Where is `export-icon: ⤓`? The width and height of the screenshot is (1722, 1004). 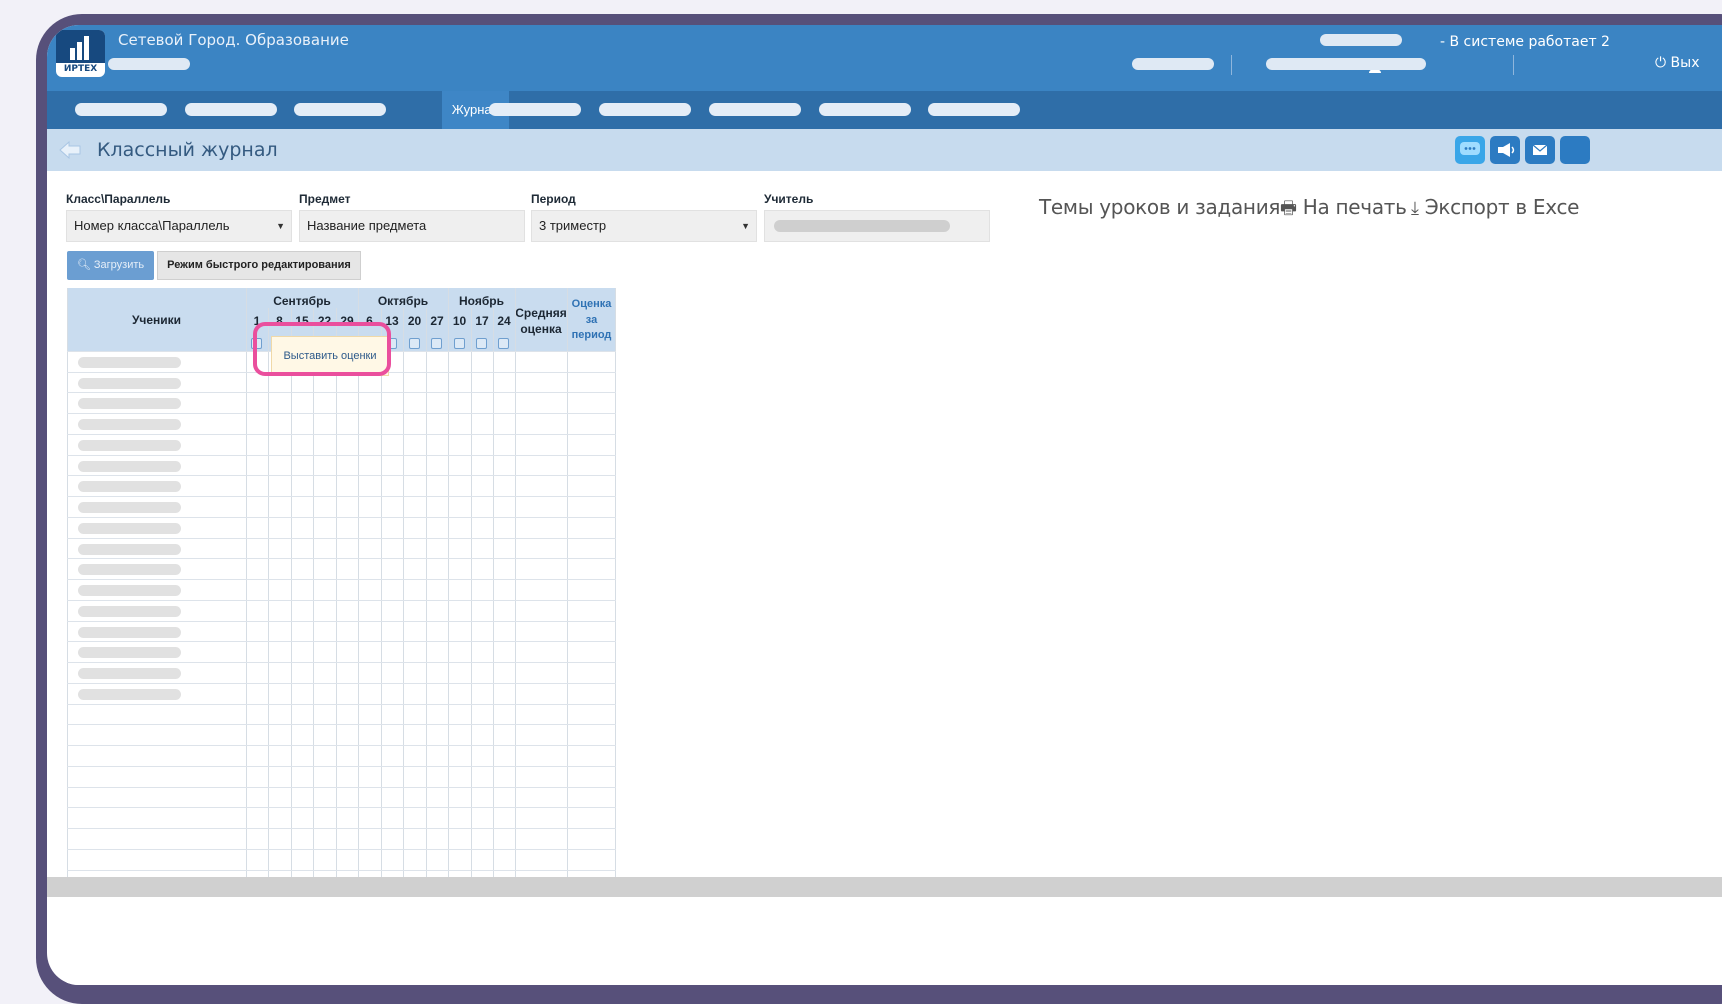
export-icon: ⤓ is located at coordinates (1415, 208).